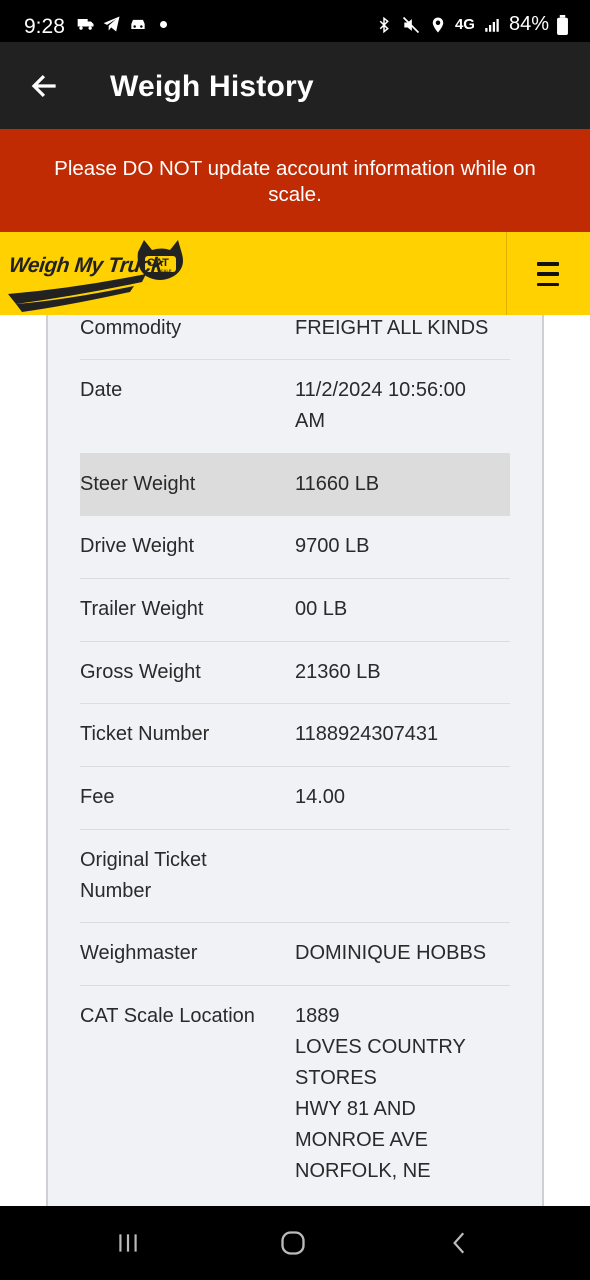 Image resolution: width=590 pixels, height=1280 pixels. I want to click on detail-row-fee: Fee 14.00, so click(295, 798).